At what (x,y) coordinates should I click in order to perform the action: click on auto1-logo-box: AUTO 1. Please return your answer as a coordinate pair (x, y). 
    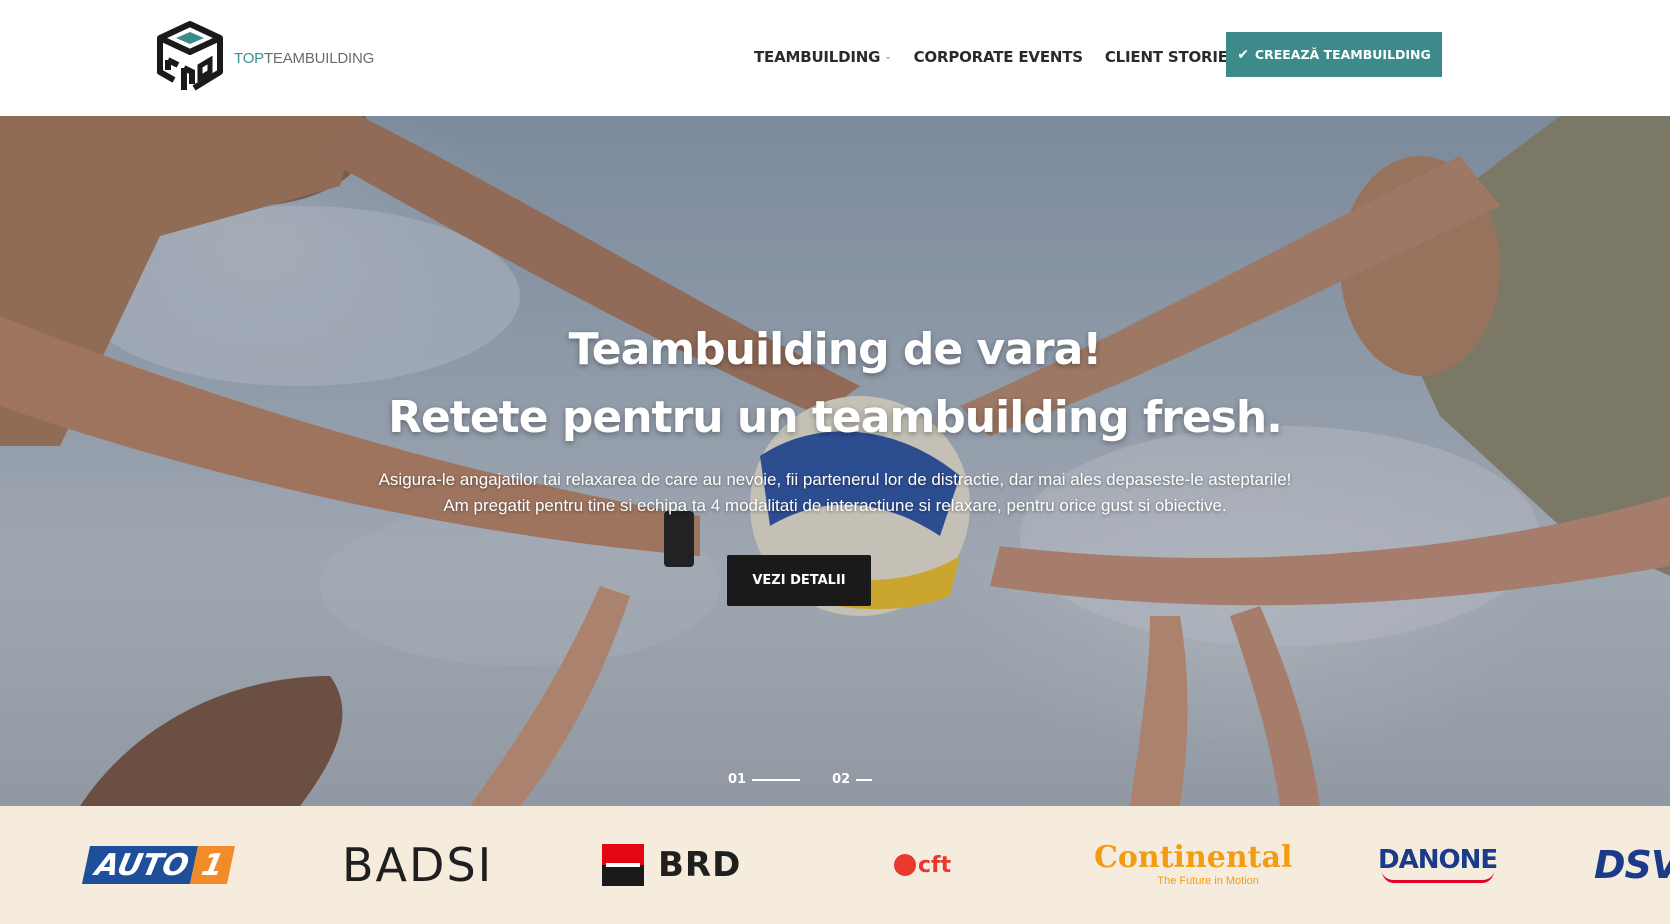
    Looking at the image, I should click on (158, 865).